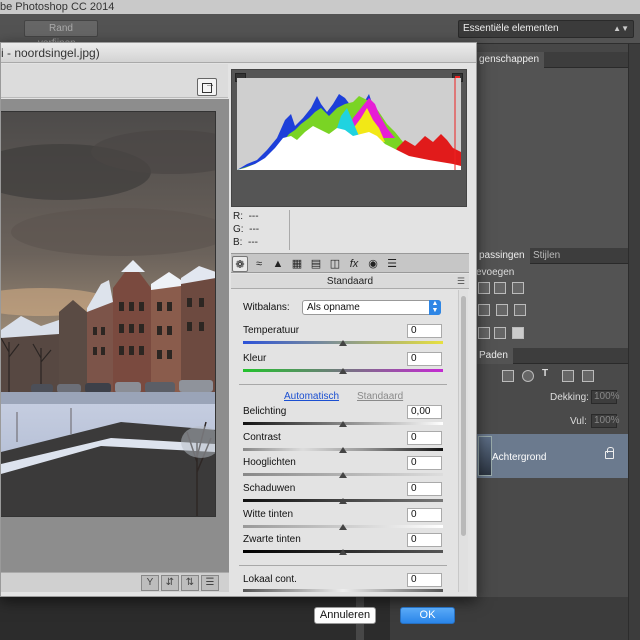 This screenshot has width=640, height=640. I want to click on adjustment-tab-strip: ❁ ≈ ▲ ▦ ▤ ◫ fx ◉ ☰, so click(350, 263).